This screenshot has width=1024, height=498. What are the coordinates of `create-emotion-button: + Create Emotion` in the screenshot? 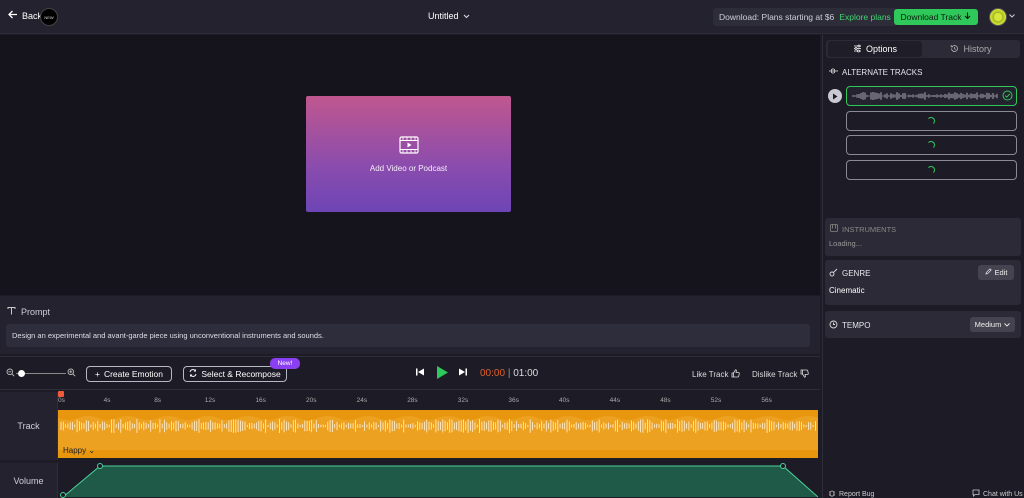 It's located at (129, 374).